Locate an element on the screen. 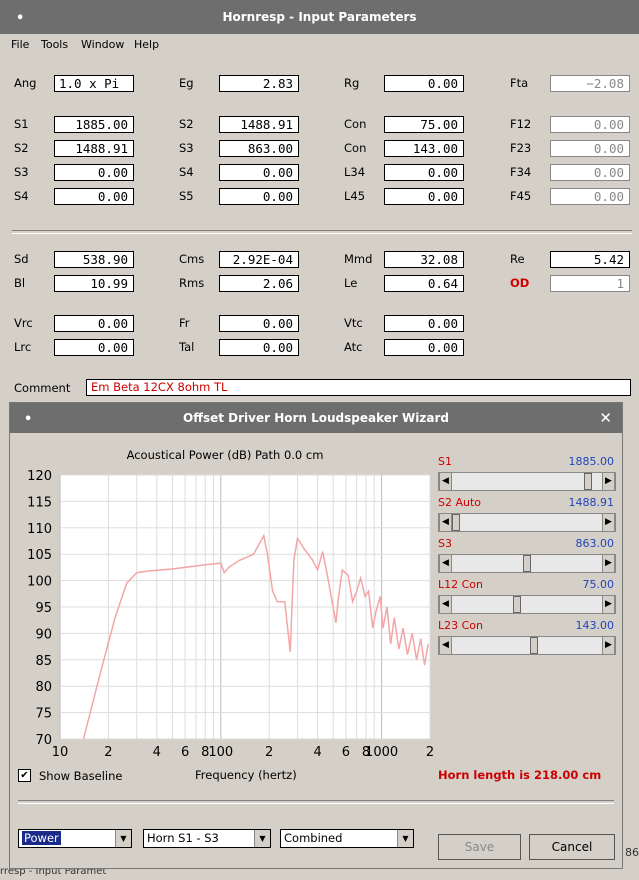  combination-select: Combined ▼ is located at coordinates (347, 838).